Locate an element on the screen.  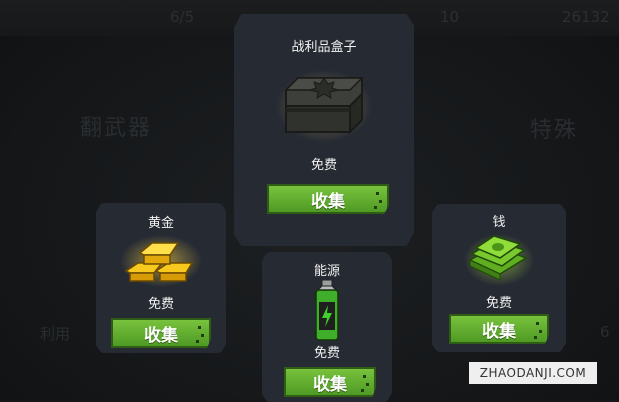
gold-bars-icon is located at coordinates (161, 261).